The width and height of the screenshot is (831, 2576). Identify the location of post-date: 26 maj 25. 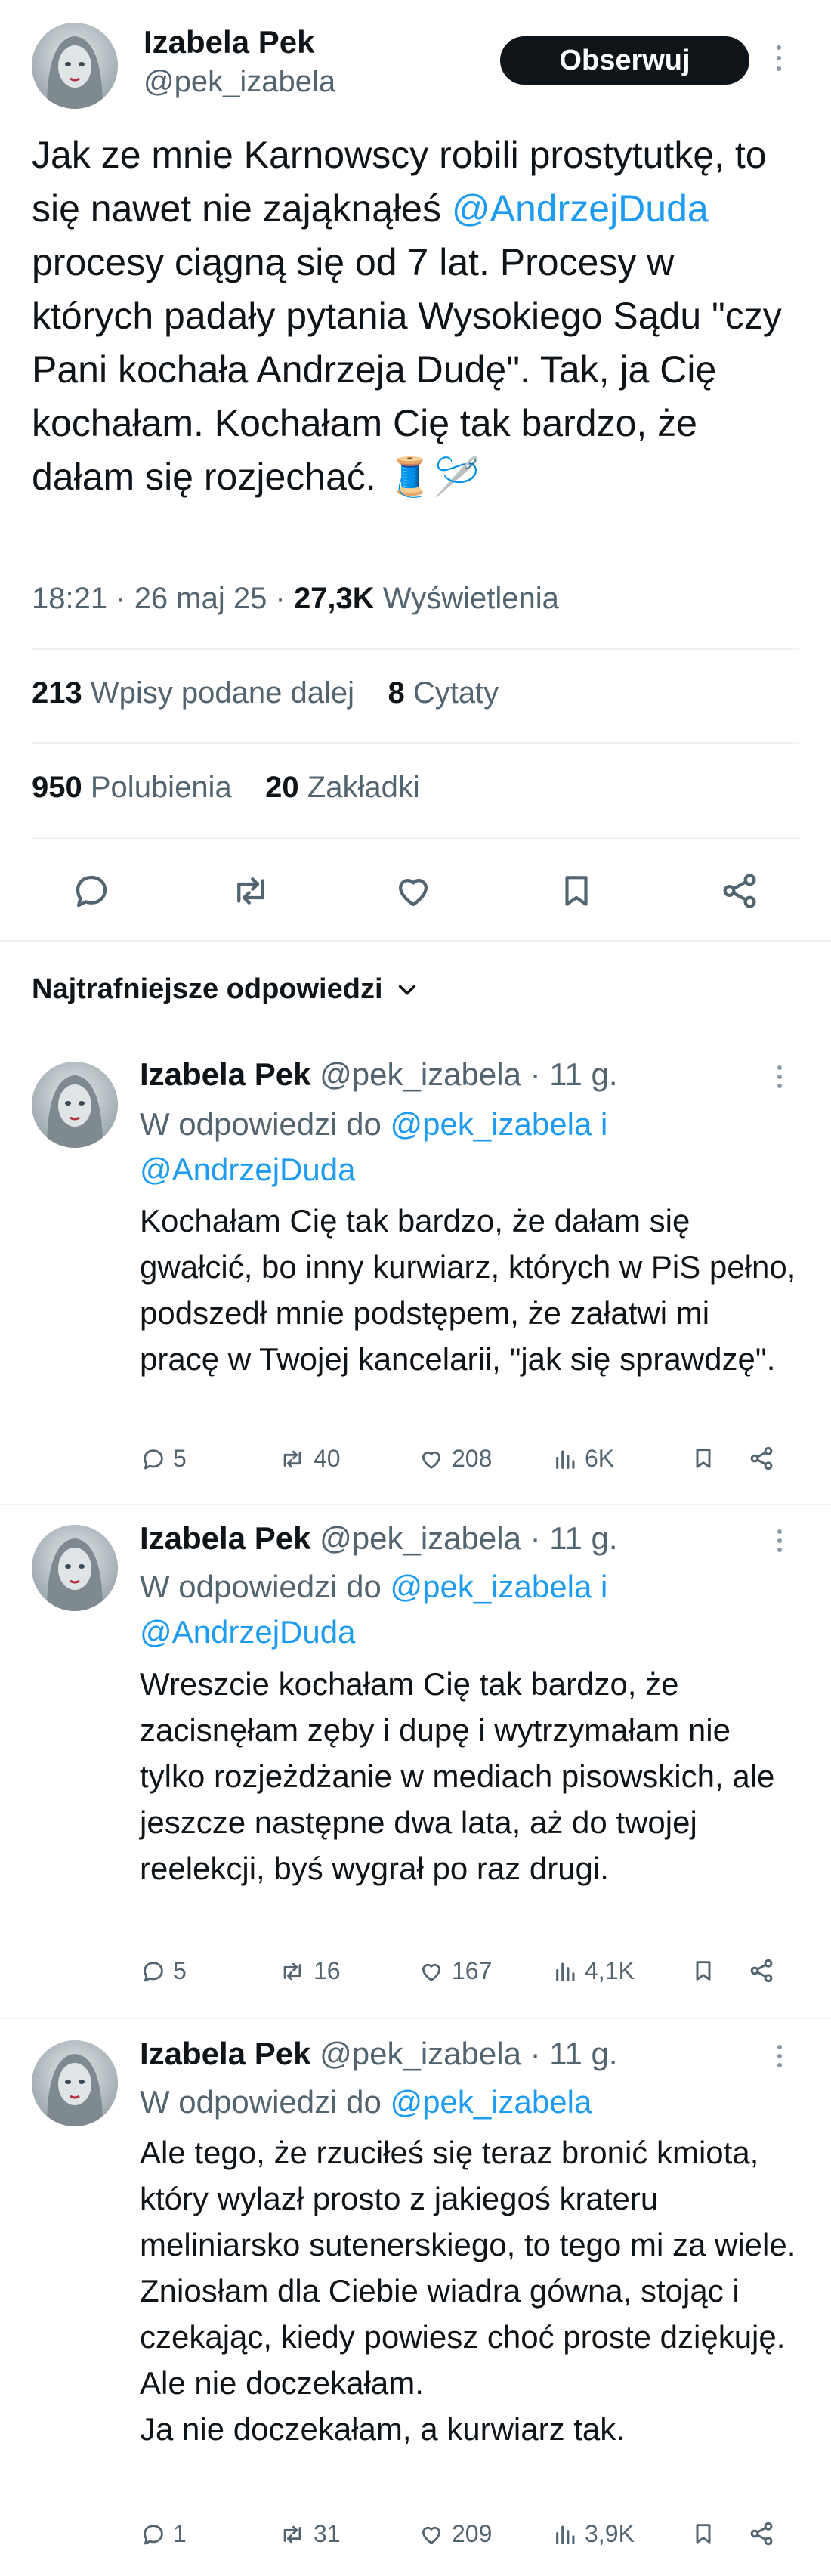
(201, 598).